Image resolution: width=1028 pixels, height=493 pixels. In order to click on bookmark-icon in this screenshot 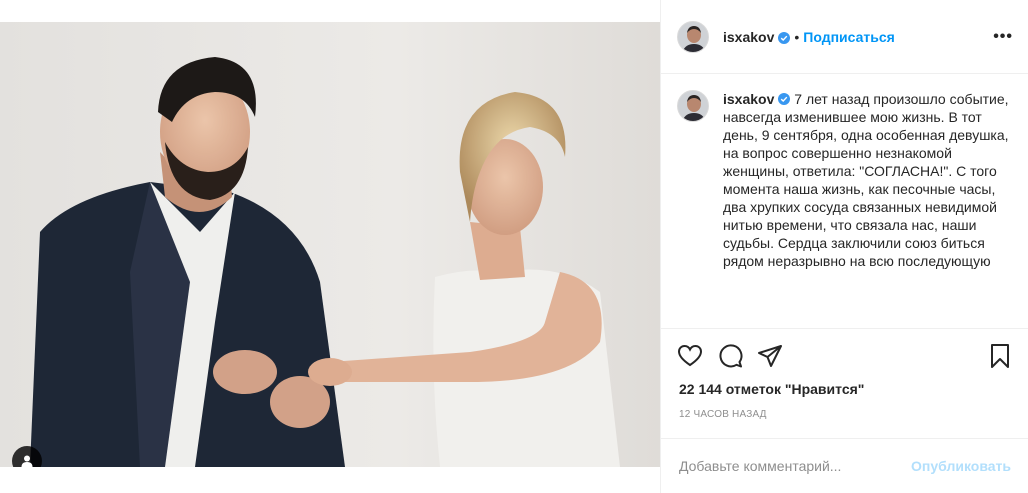, I will do `click(1000, 356)`.